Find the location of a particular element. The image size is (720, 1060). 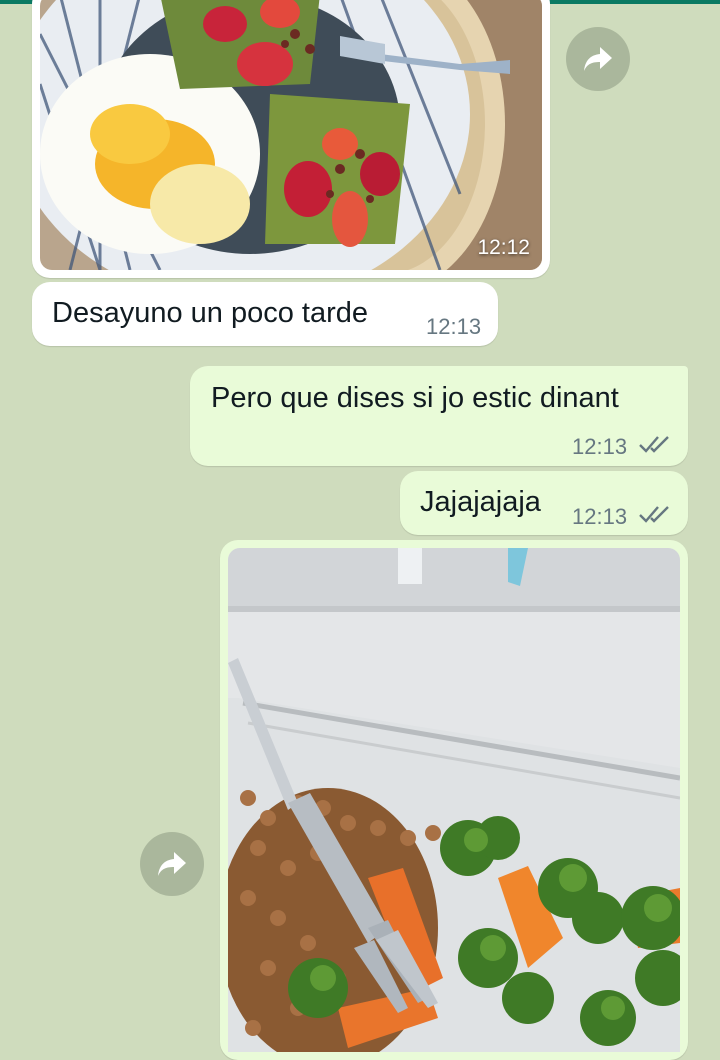

outgoing-text-message: Jajajajaja 12:13 is located at coordinates (544, 503).